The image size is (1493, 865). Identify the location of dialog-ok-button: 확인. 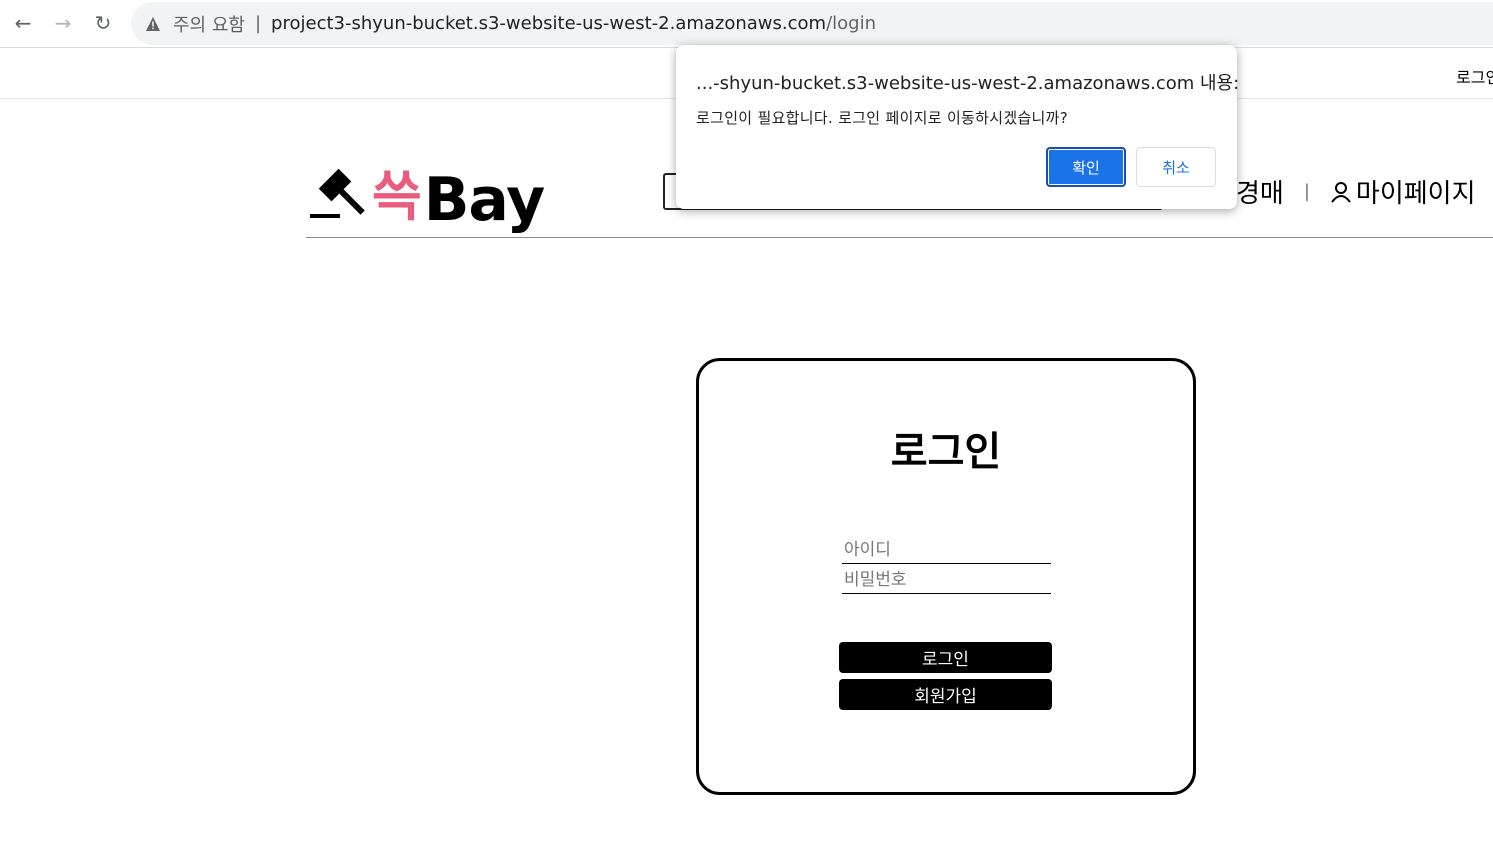
(1086, 167).